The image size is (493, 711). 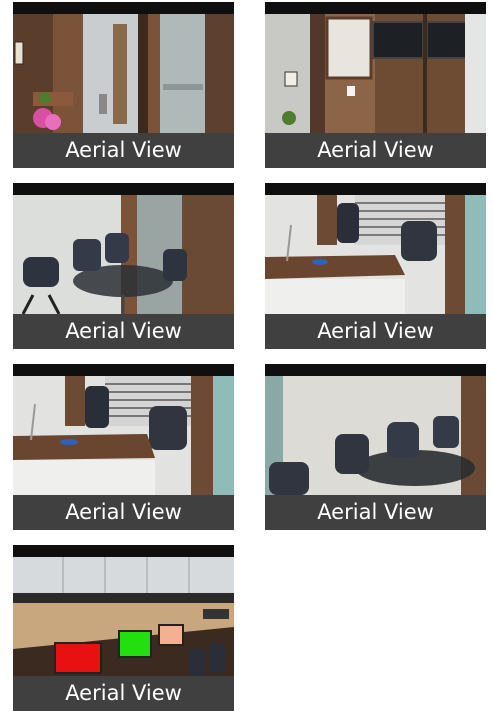 I want to click on gallery-tile-1: Aerial View, so click(x=123, y=85).